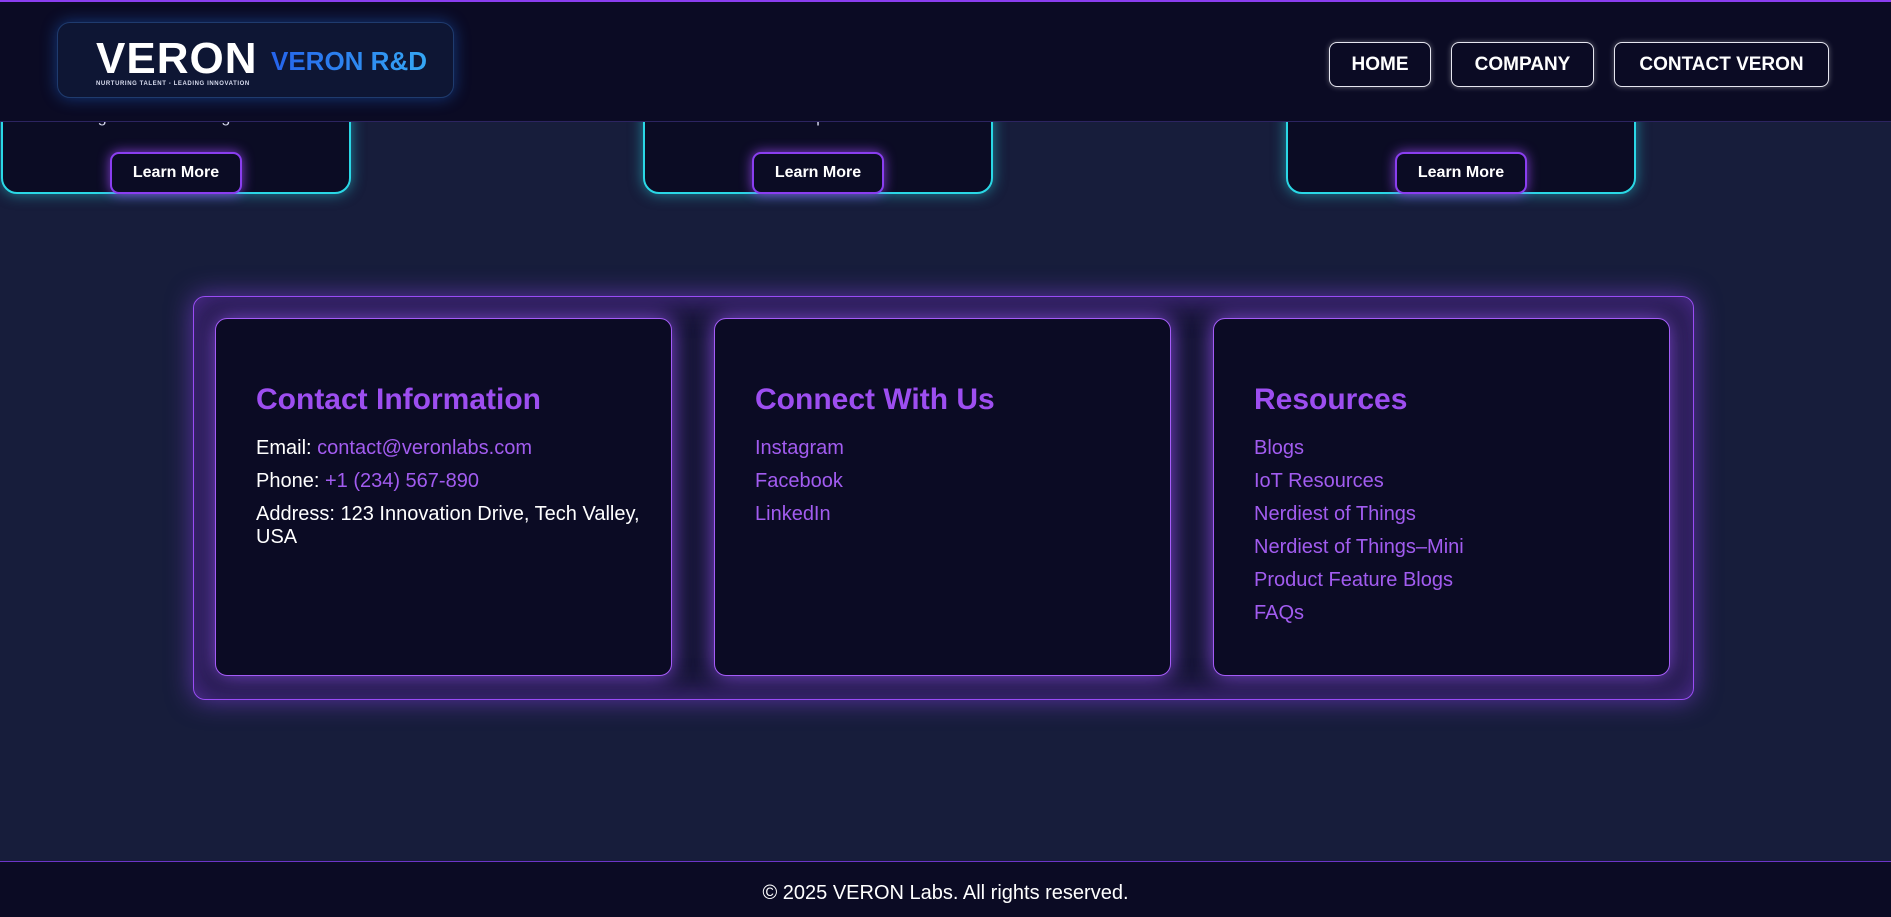 This screenshot has width=1891, height=917. What do you see at coordinates (424, 448) in the screenshot?
I see `email-link: contact@veronlabs.com` at bounding box center [424, 448].